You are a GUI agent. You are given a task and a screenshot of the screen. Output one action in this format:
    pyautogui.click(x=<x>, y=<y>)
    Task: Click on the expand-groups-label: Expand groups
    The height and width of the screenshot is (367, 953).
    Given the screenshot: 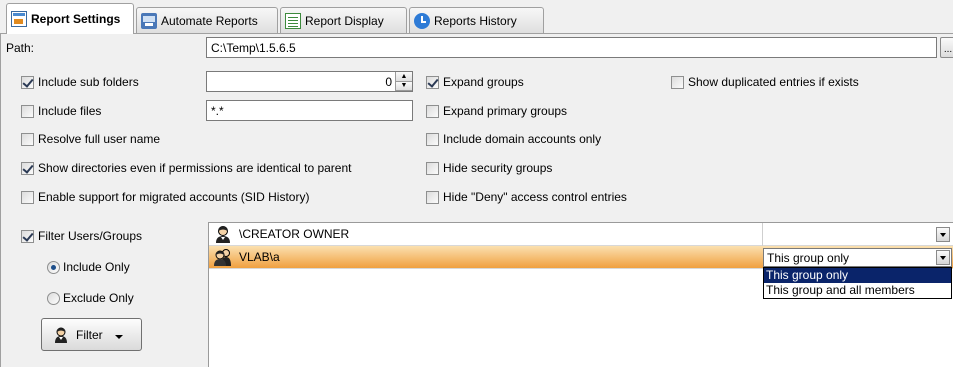 What is the action you would take?
    pyautogui.click(x=483, y=82)
    